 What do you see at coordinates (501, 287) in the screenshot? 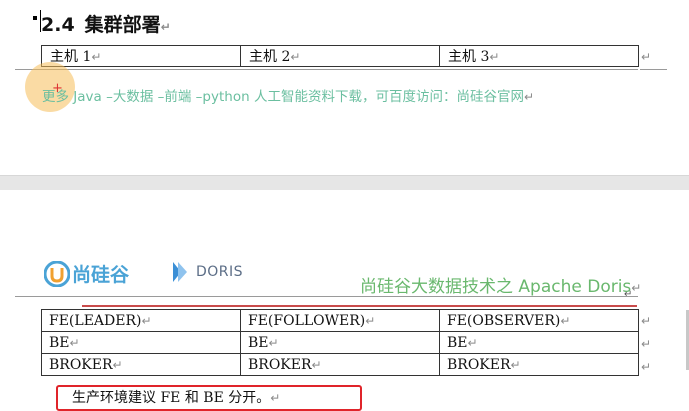
I see `document-header-title: 尚硅谷大数据技术之 Apache Doris↵` at bounding box center [501, 287].